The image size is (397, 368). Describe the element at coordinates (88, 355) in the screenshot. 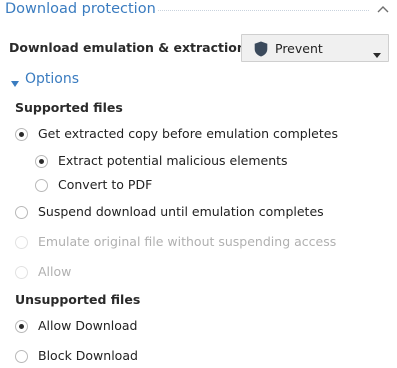

I see `radio-label: Block Download` at that location.